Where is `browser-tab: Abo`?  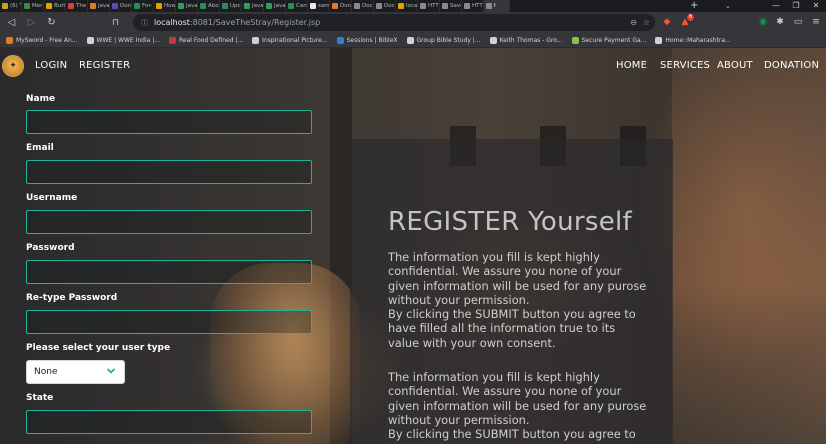 browser-tab: Abo is located at coordinates (209, 6).